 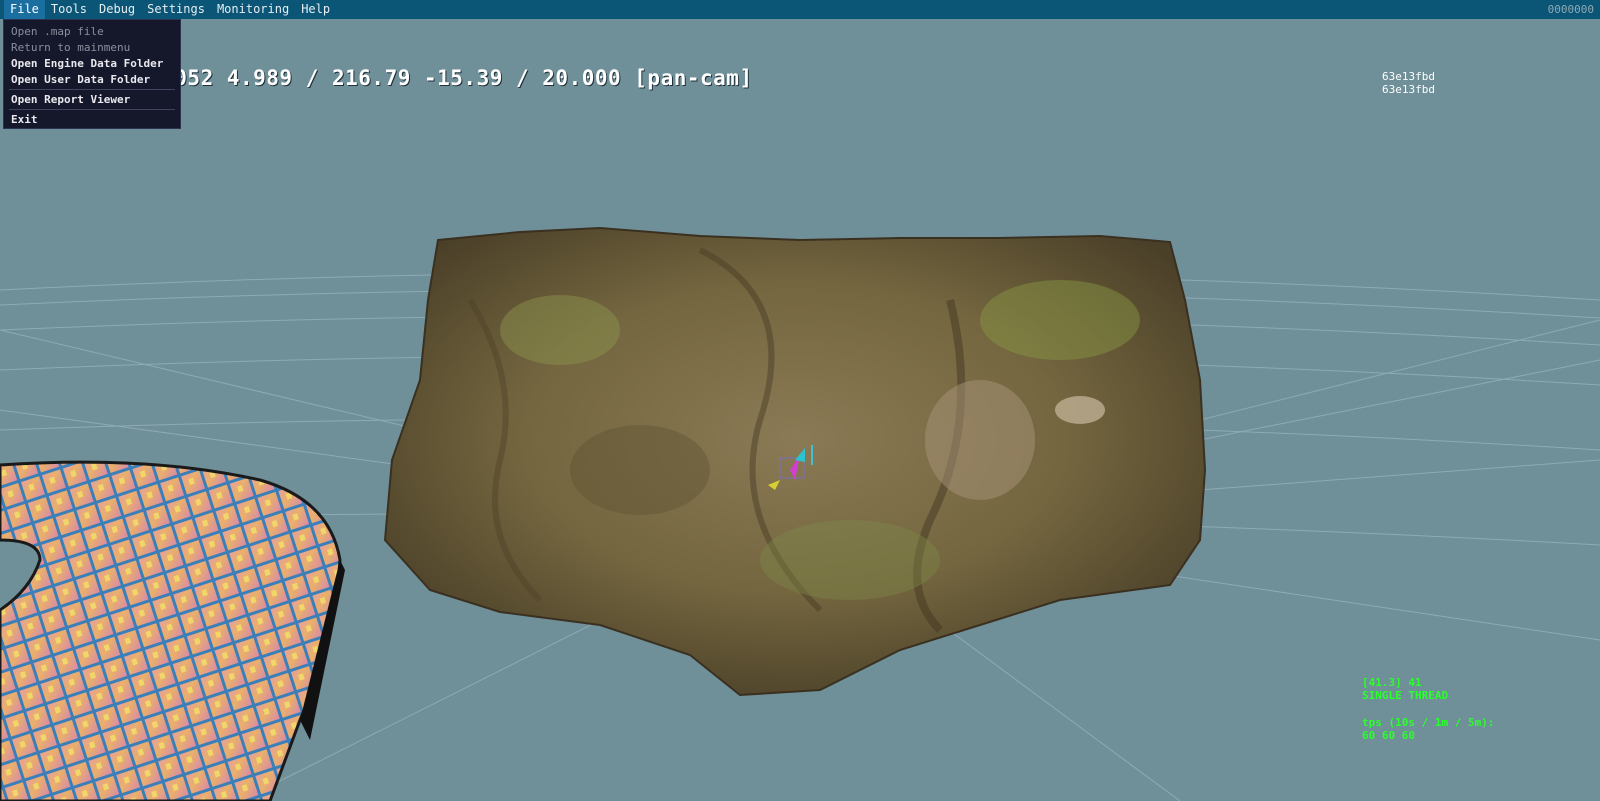 I want to click on menu-item-open-user-data: Open User Data Folder, so click(x=92, y=80).